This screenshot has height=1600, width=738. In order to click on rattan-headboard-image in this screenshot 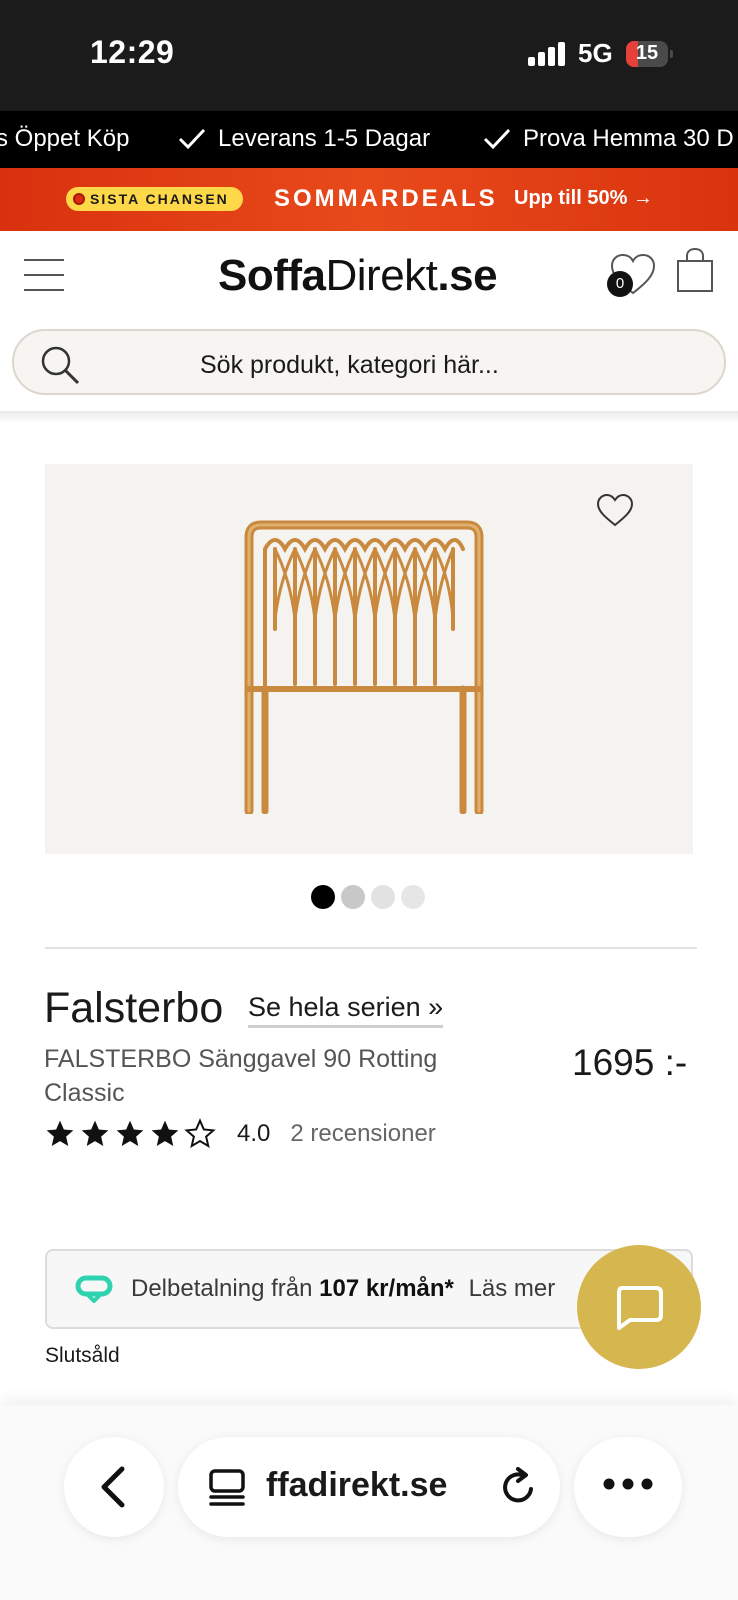, I will do `click(364, 667)`.